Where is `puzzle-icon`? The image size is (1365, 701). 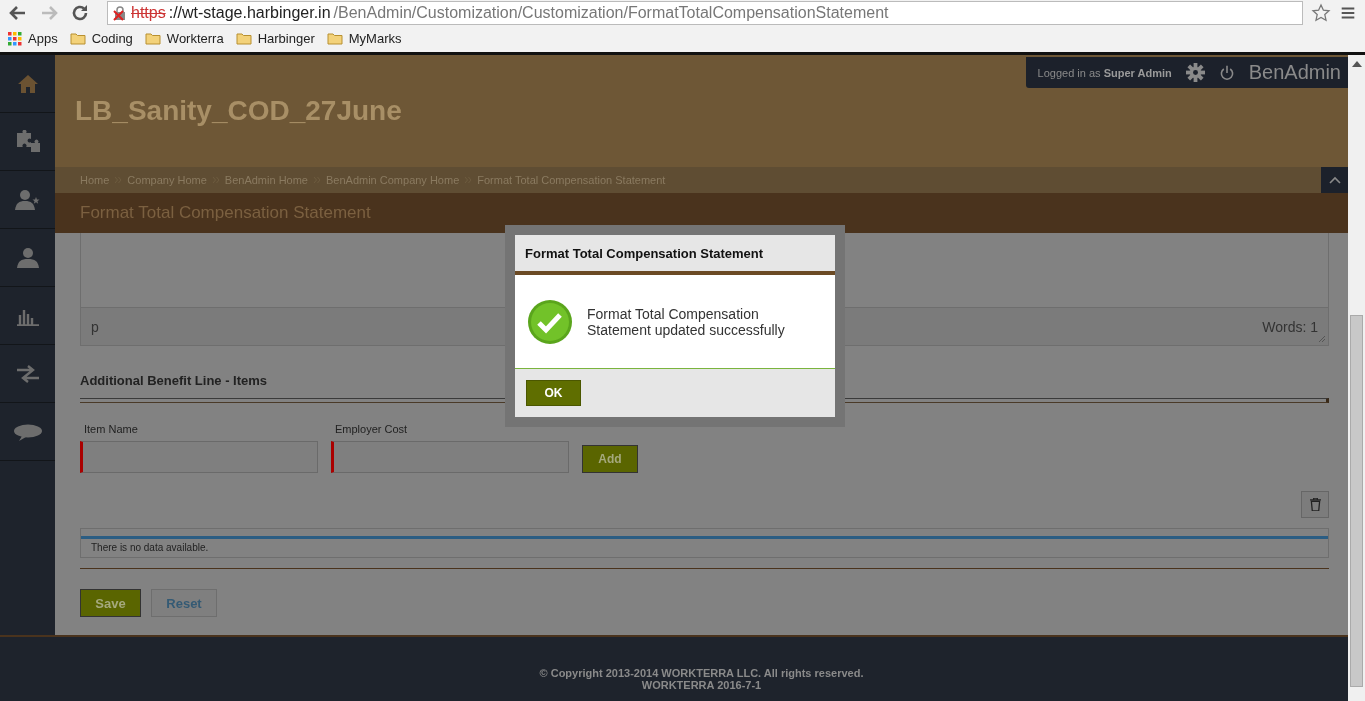 puzzle-icon is located at coordinates (27, 141).